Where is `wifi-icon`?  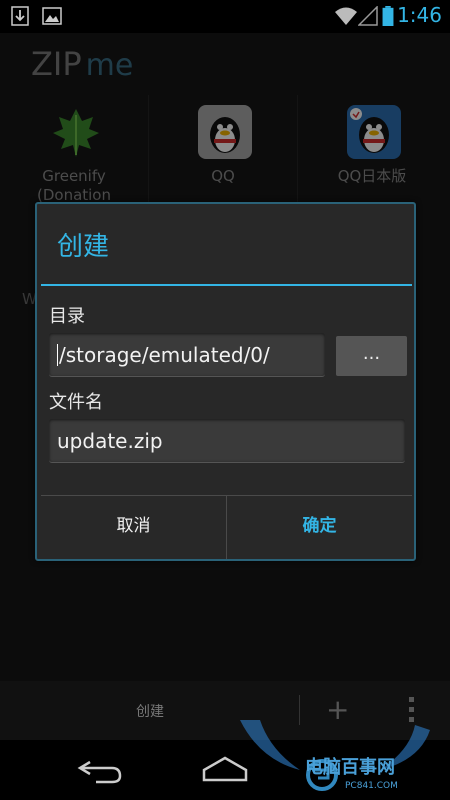 wifi-icon is located at coordinates (346, 16).